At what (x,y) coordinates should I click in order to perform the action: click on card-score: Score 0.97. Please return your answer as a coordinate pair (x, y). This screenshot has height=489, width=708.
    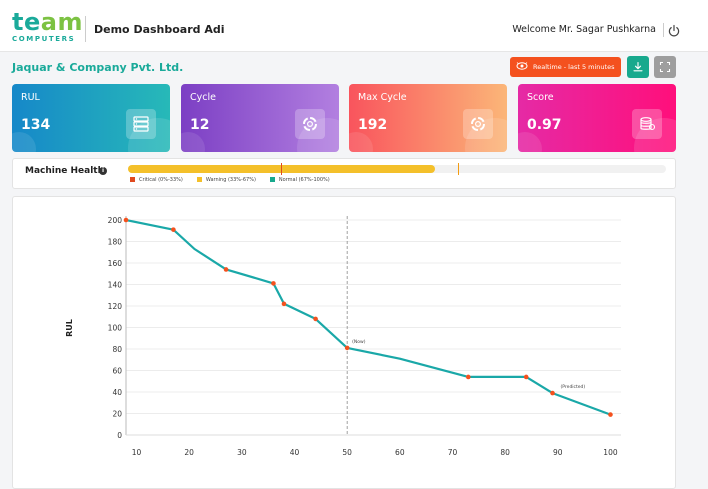
    Looking at the image, I should click on (597, 118).